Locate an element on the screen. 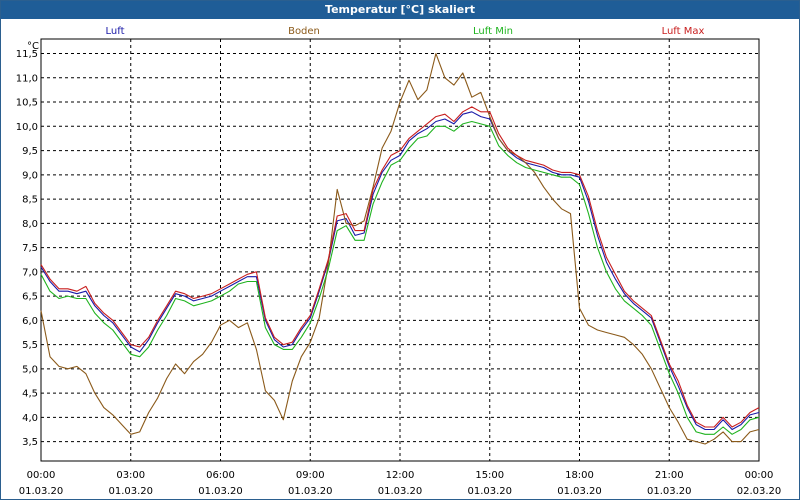  legend-entry: Luft is located at coordinates (115, 31).